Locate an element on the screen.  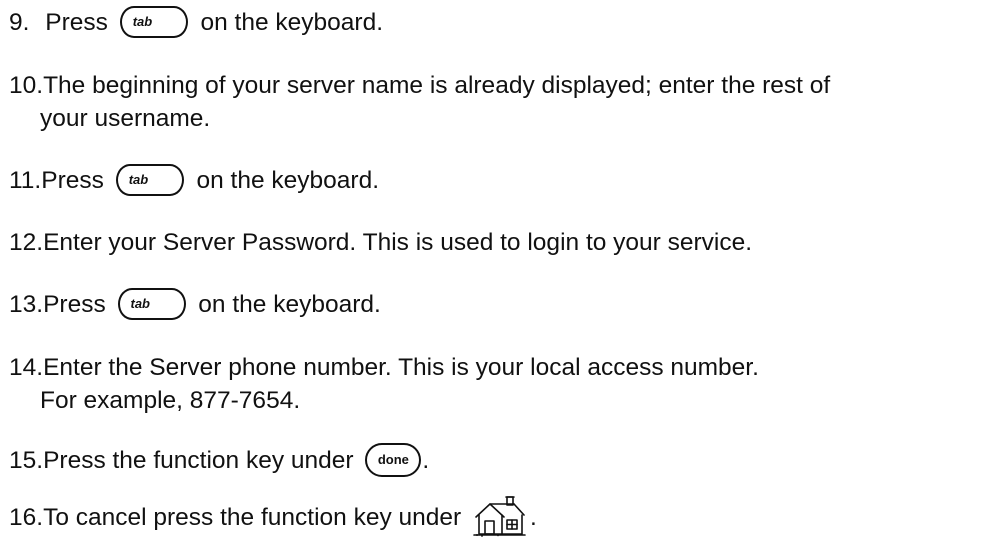
step-15: 15.Press the function key under done. is located at coordinates (505, 460).